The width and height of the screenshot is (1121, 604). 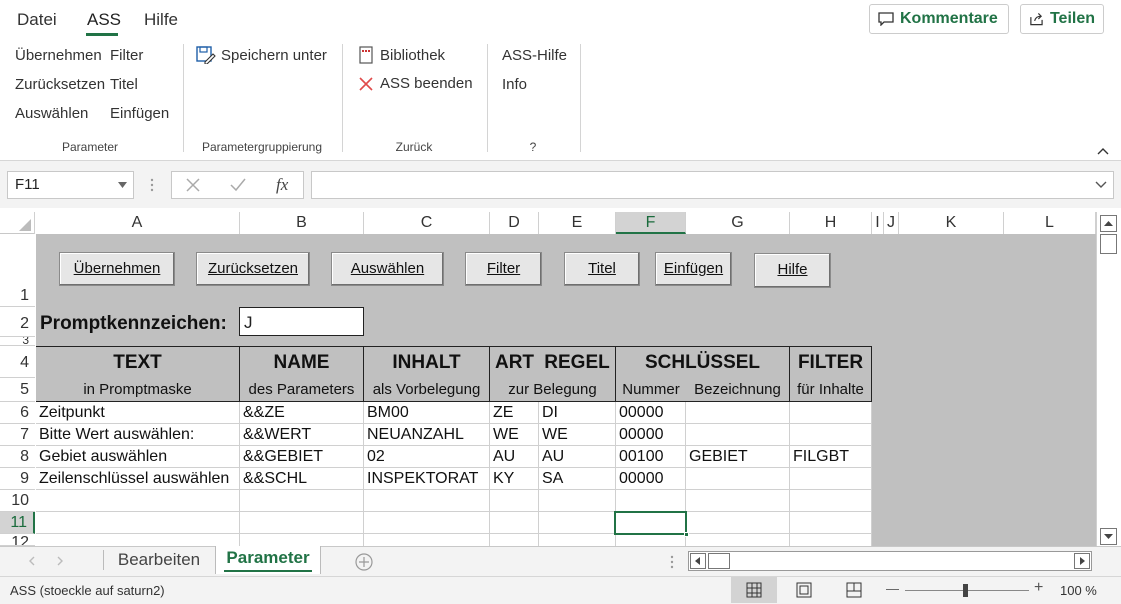 I want to click on ribbon-zuruecksetzen: Zurücksetzen, so click(x=60, y=84).